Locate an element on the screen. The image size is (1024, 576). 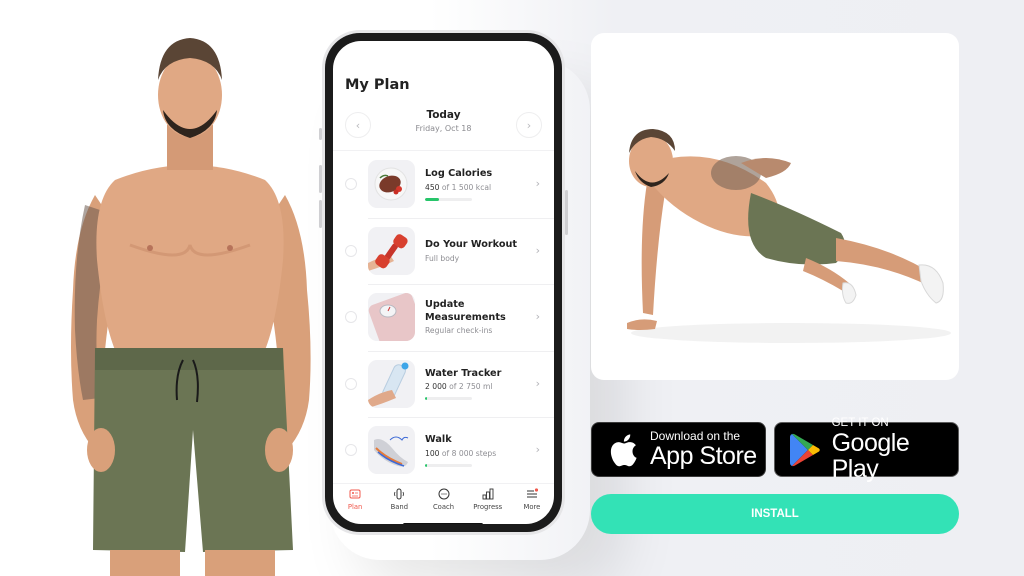
google-play-badge: GET IT ON Google Play is located at coordinates (866, 449).